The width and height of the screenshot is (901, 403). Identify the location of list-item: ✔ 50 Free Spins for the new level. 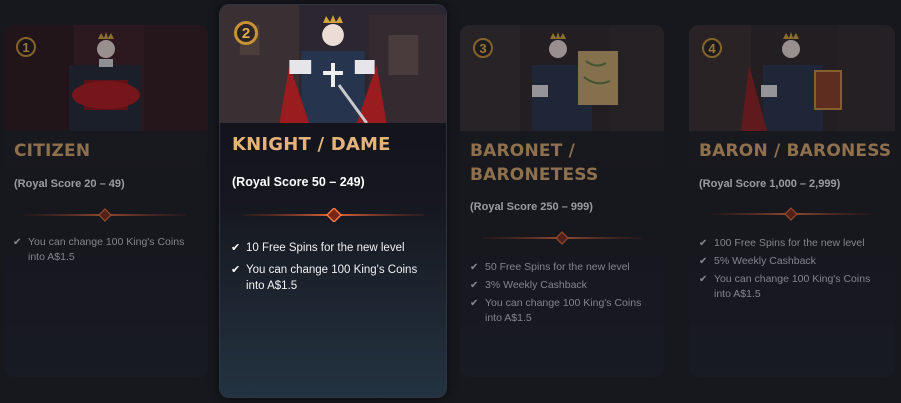
(550, 267).